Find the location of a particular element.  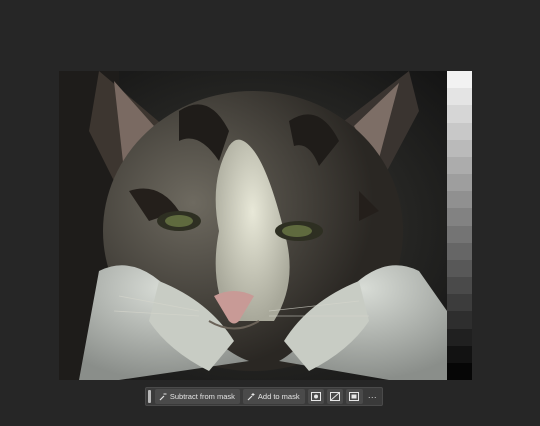

mask-options-icon is located at coordinates (354, 397).